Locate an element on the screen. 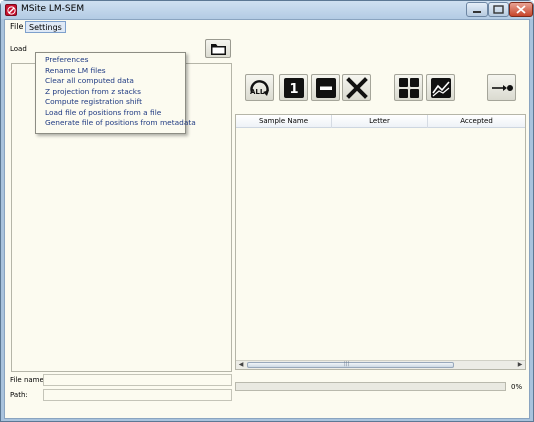  menu-item-registration-shift: Compute registration shift is located at coordinates (110, 102).